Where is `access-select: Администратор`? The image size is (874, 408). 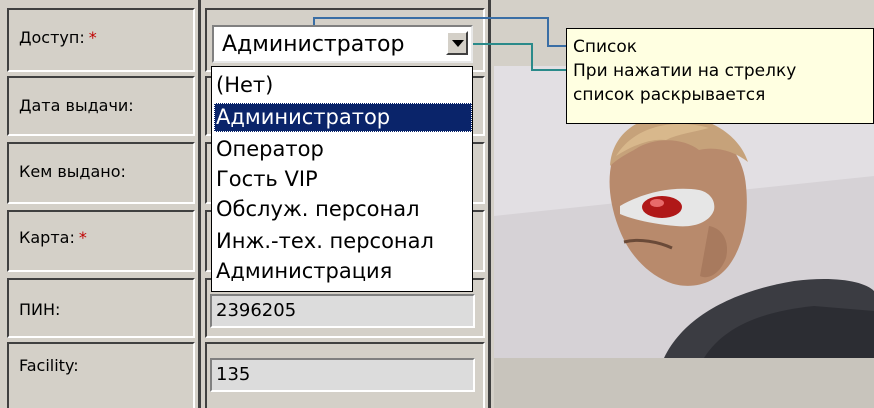 access-select: Администратор is located at coordinates (342, 44).